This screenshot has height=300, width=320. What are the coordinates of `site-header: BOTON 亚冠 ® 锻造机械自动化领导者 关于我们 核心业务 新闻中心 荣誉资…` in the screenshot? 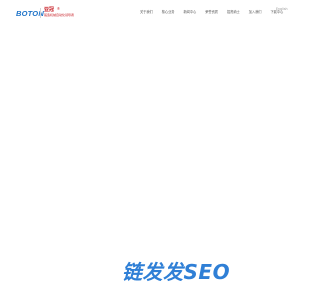 It's located at (150, 11).